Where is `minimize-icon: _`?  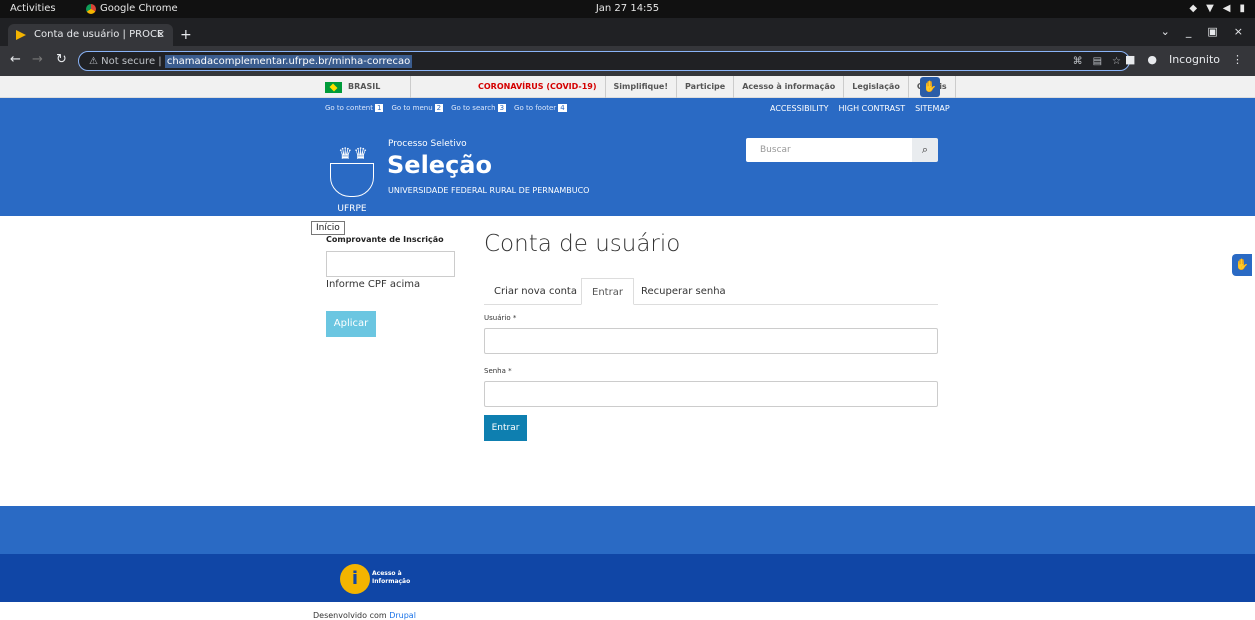
minimize-icon: _ is located at coordinates (1189, 31).